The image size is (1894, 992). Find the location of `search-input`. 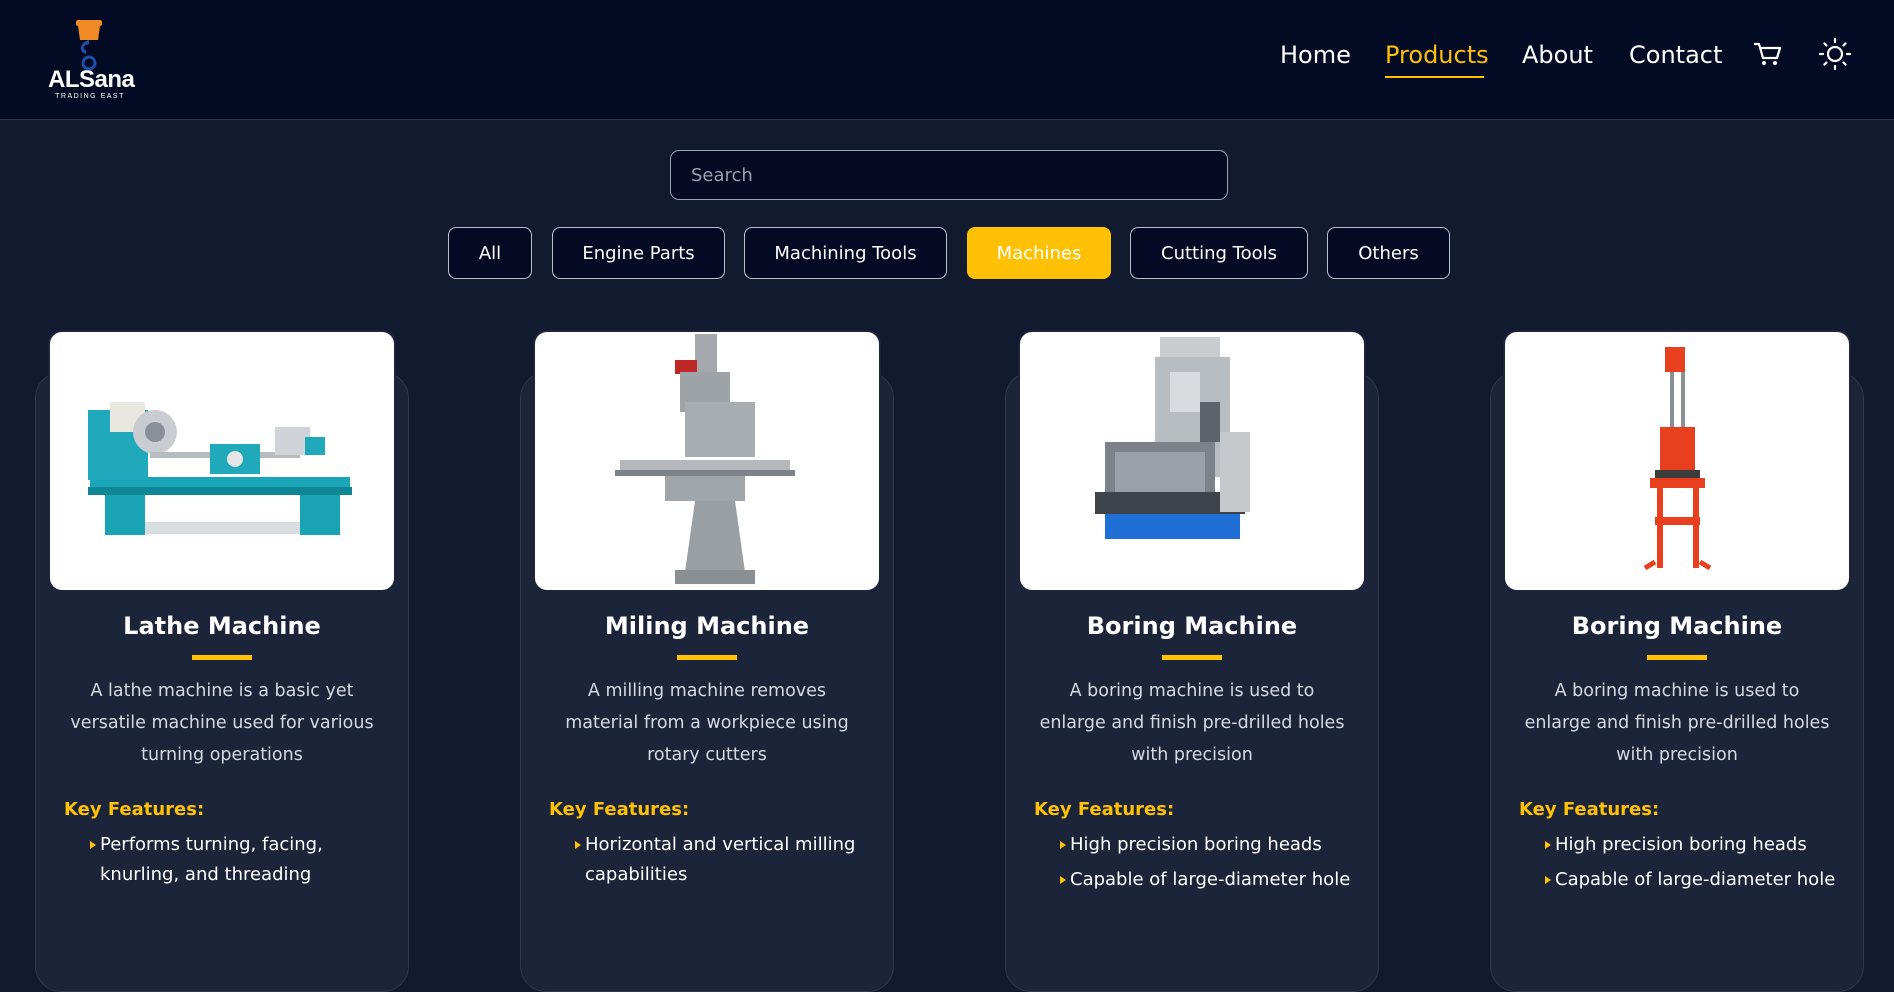

search-input is located at coordinates (949, 175).